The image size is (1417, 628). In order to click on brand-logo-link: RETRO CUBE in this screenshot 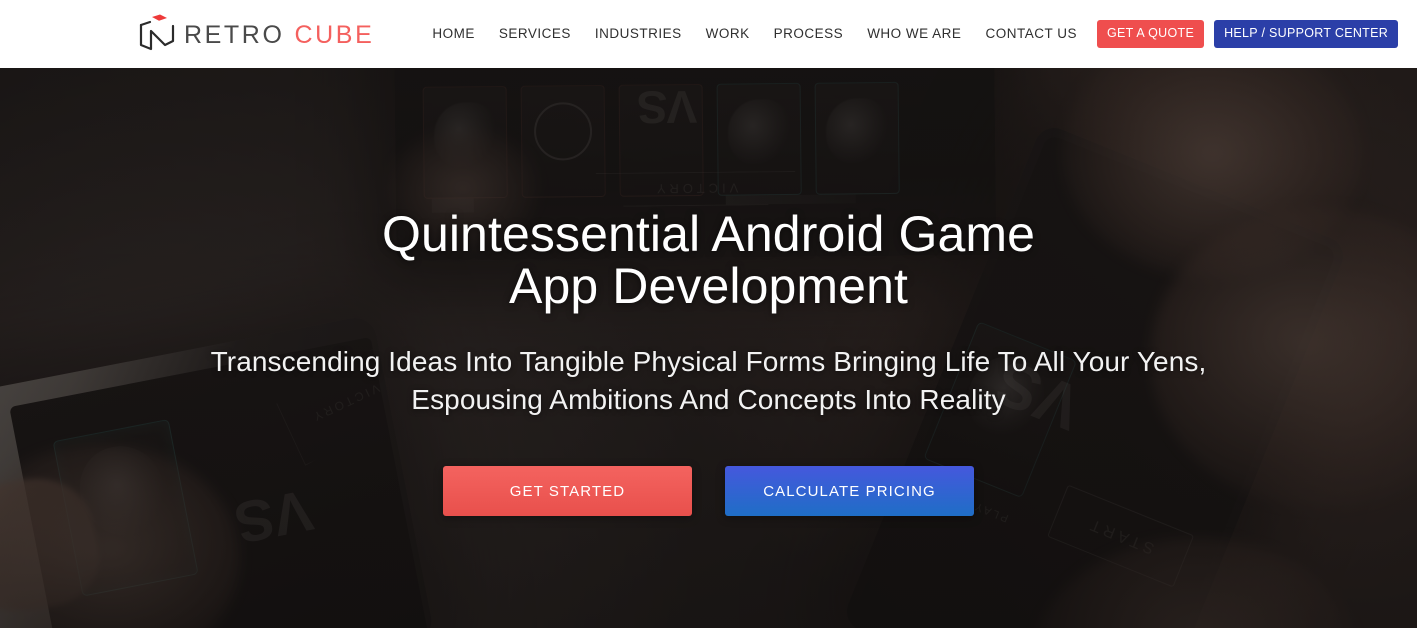, I will do `click(256, 34)`.